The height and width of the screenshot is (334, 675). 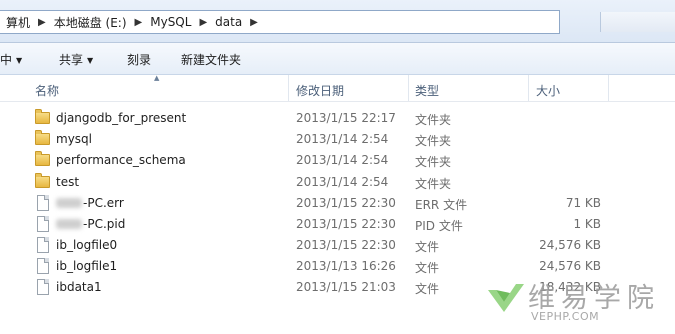 I want to click on file-date: 2013/1/13 16:26, so click(x=346, y=266).